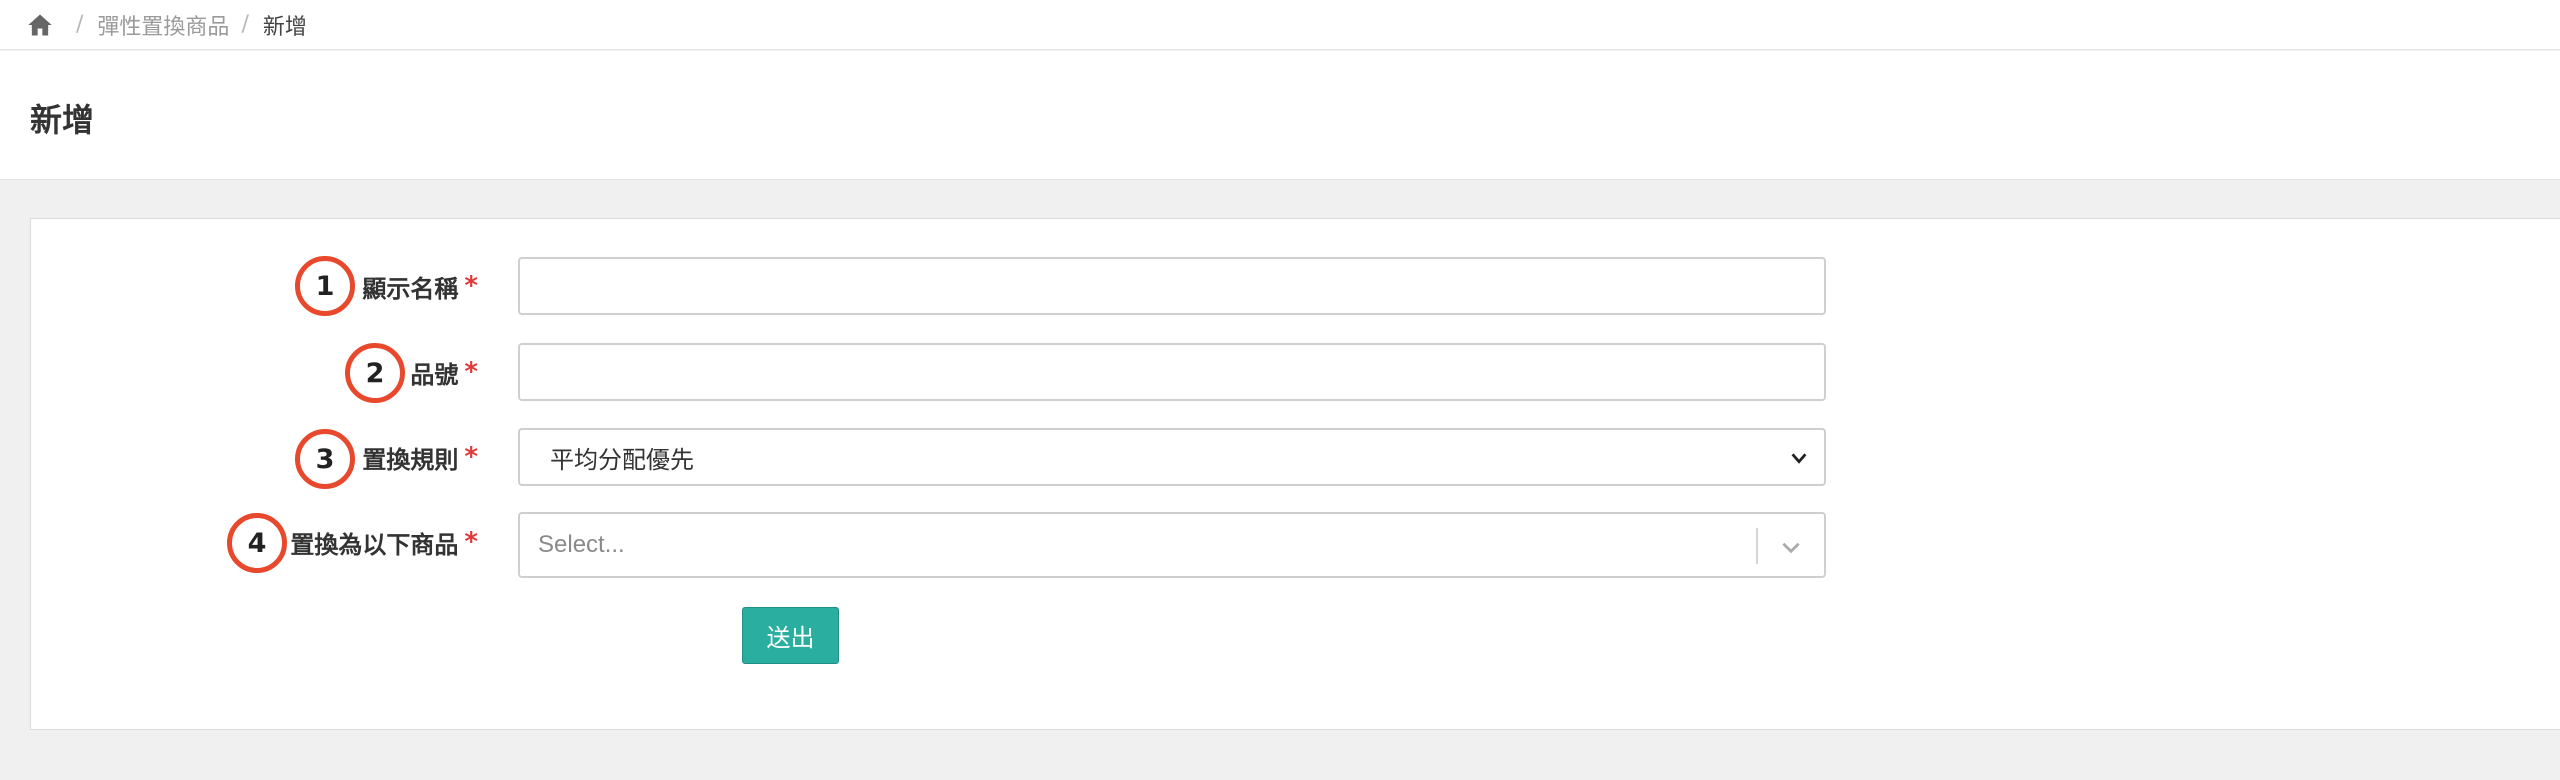 This screenshot has height=780, width=2560. I want to click on display-name-input, so click(1172, 286).